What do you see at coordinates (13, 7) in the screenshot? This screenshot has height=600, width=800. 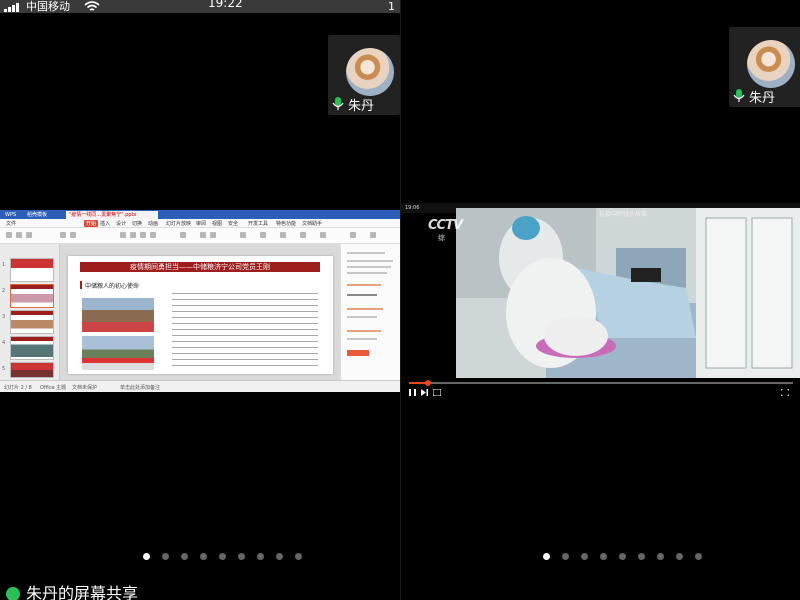 I see `signal-icon` at bounding box center [13, 7].